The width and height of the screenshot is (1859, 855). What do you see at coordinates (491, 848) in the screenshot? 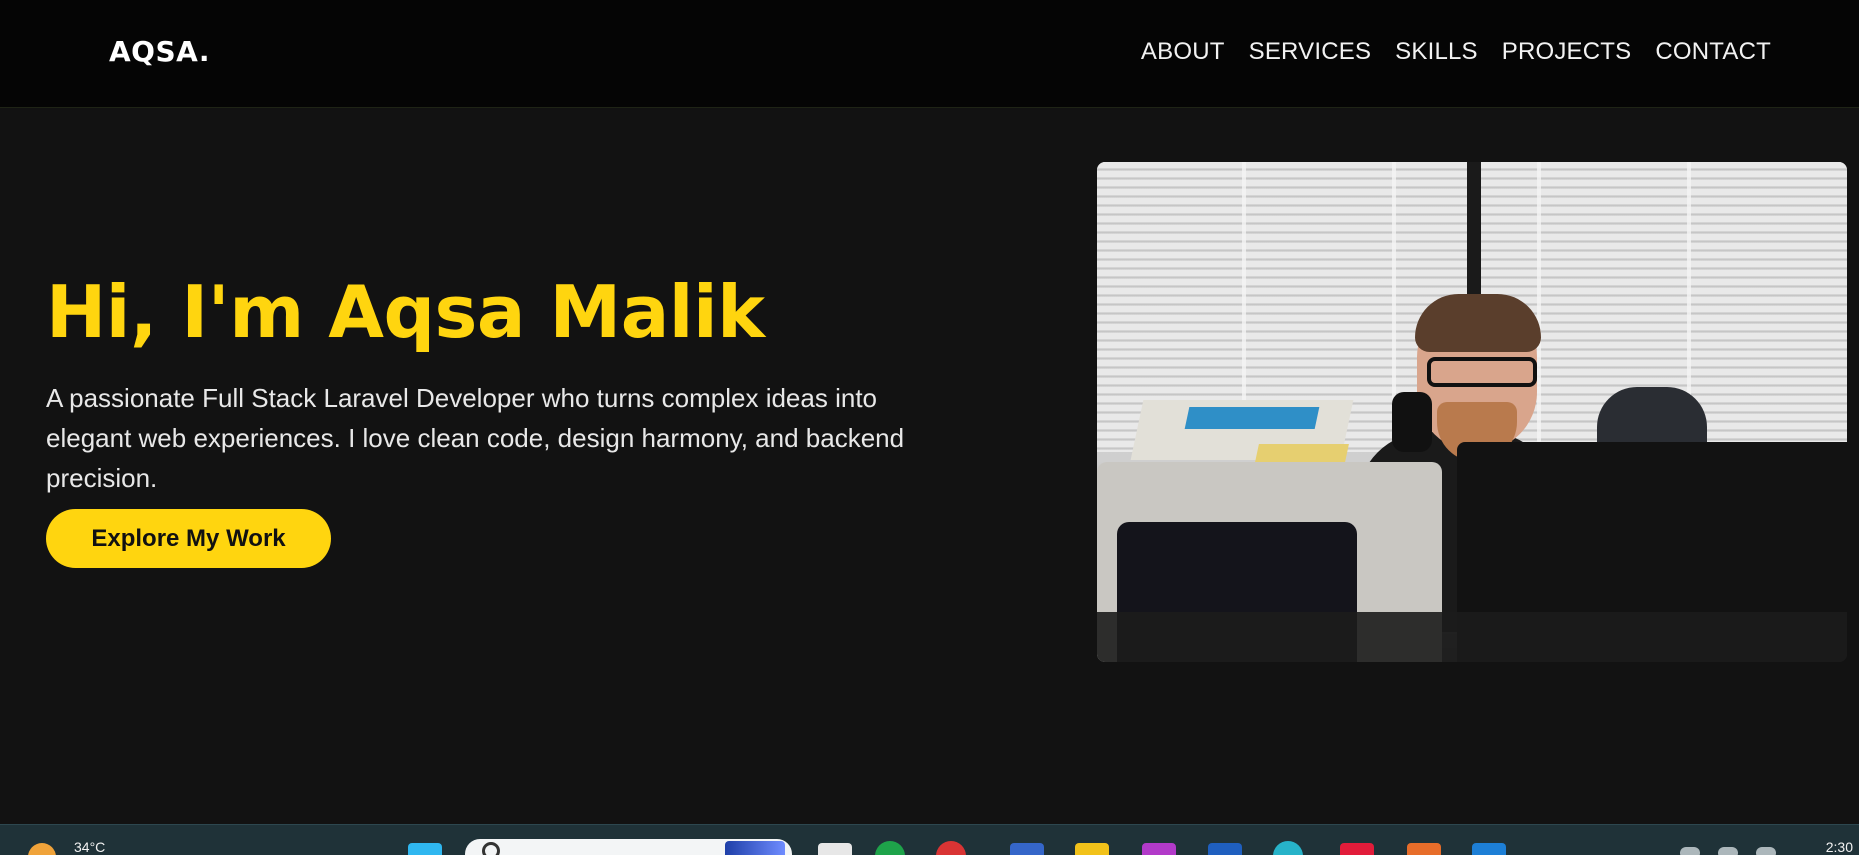
I see `search-icon` at bounding box center [491, 848].